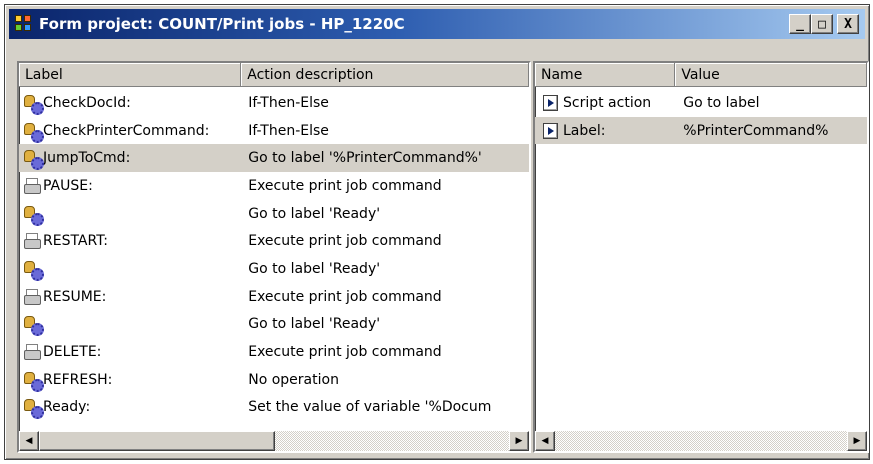 The width and height of the screenshot is (873, 464). I want to click on action-label: PAUSE:, so click(68, 185).